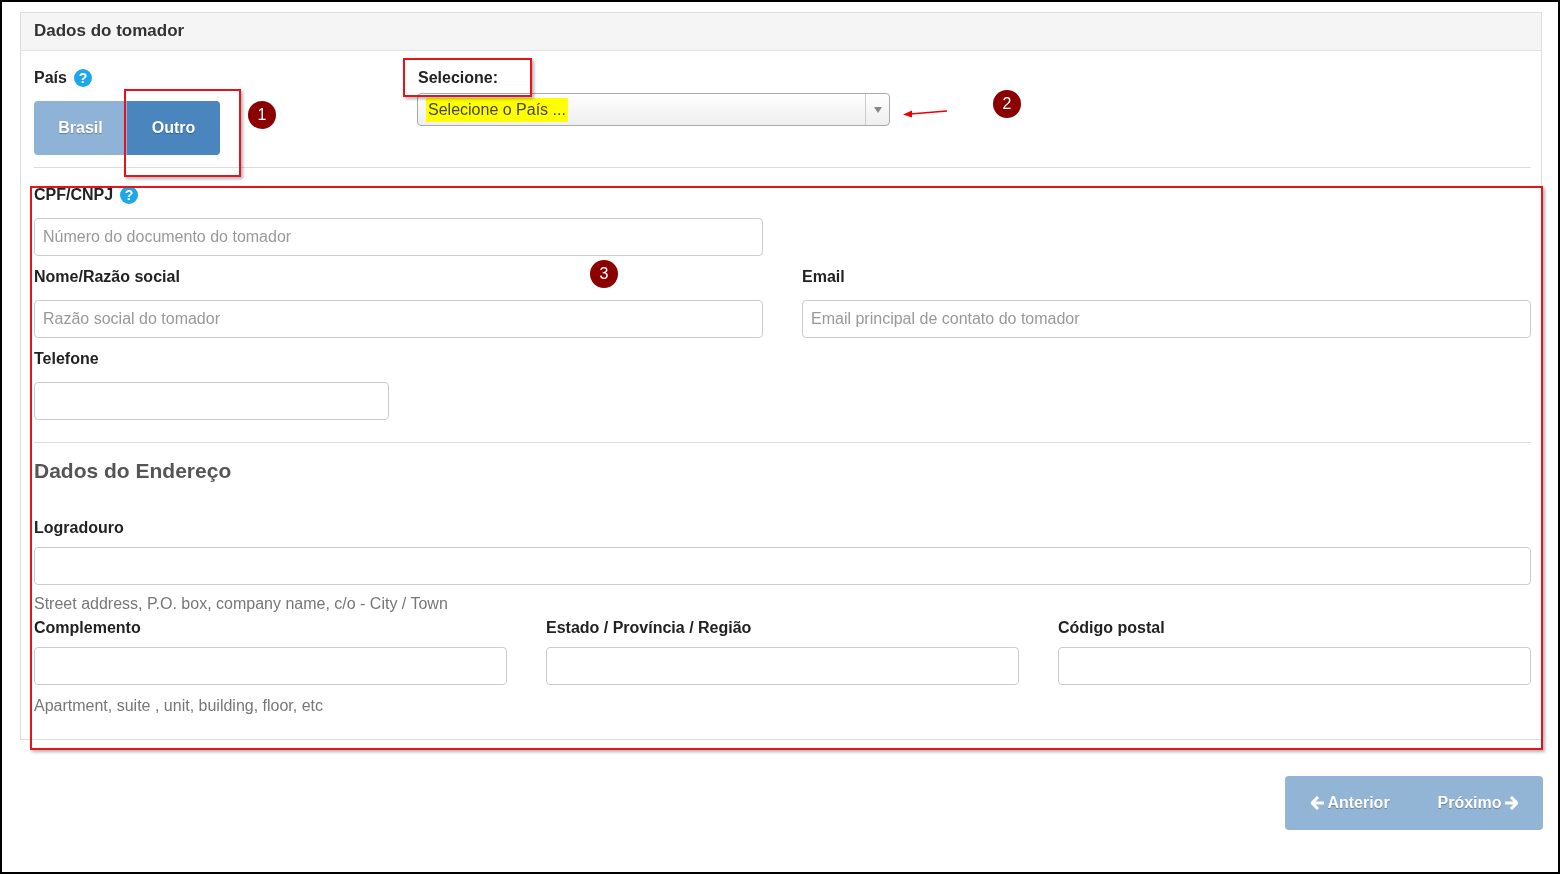 The height and width of the screenshot is (874, 1560). What do you see at coordinates (179, 706) in the screenshot?
I see `help-text: Apartment, suite , unit, building, floor, etc` at bounding box center [179, 706].